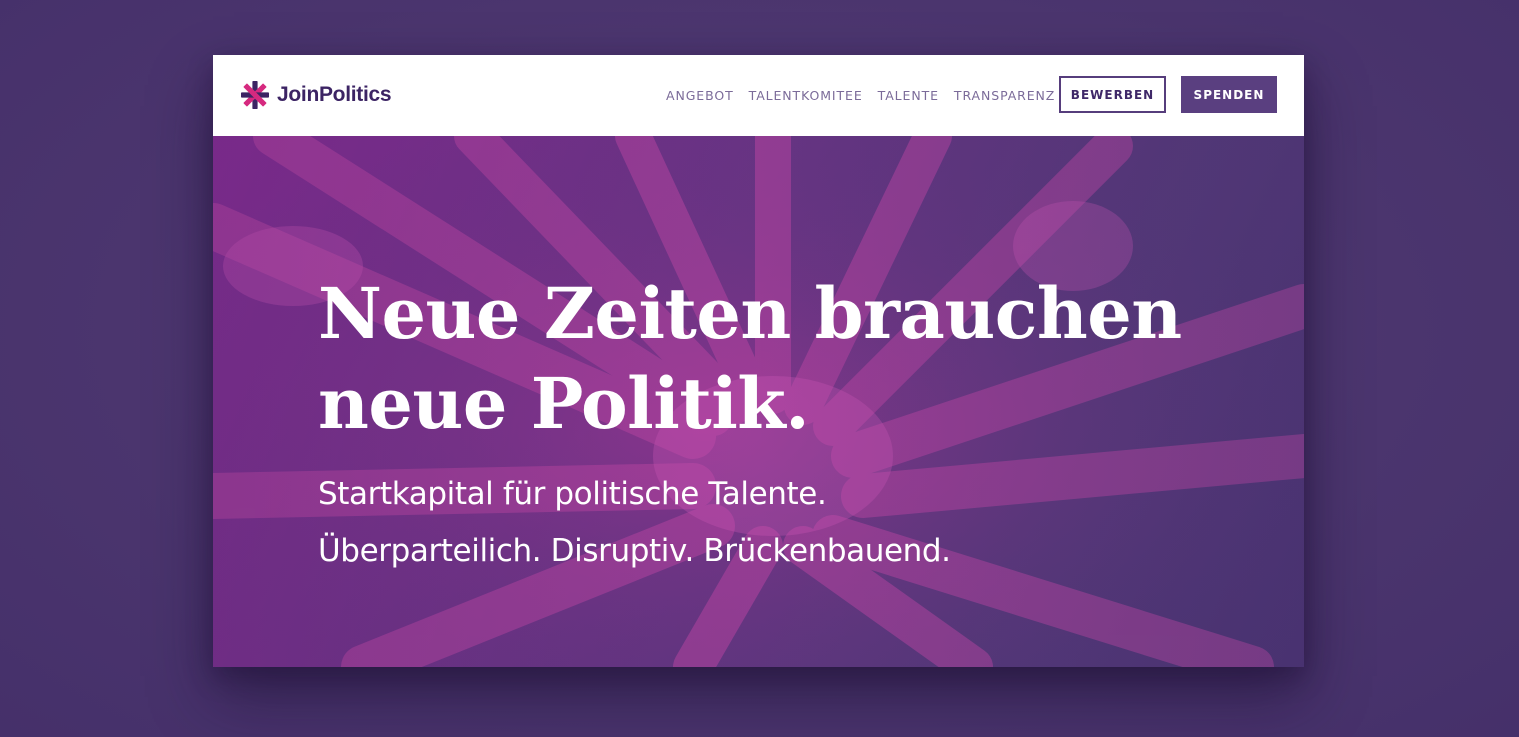 The image size is (1519, 737). Describe the element at coordinates (572, 494) in the screenshot. I see `hero-subtitle-line-1: Startkapital für politische Talente.` at that location.